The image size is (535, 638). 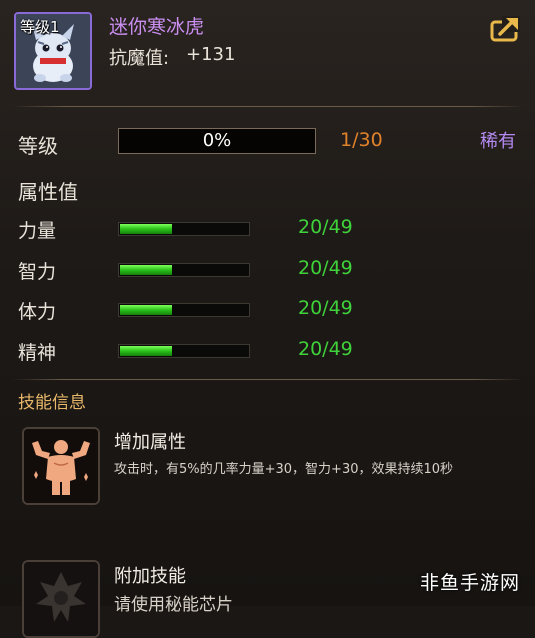 I want to click on pet-portrait: 等级1, so click(x=53, y=51).